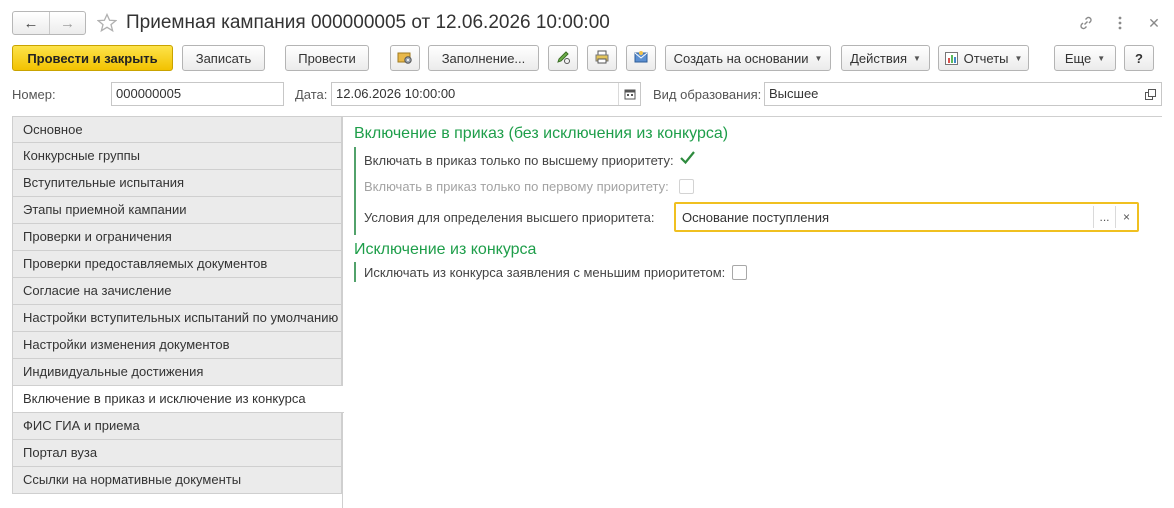 The image size is (1174, 508). I want to click on save-button: Записать, so click(223, 58).